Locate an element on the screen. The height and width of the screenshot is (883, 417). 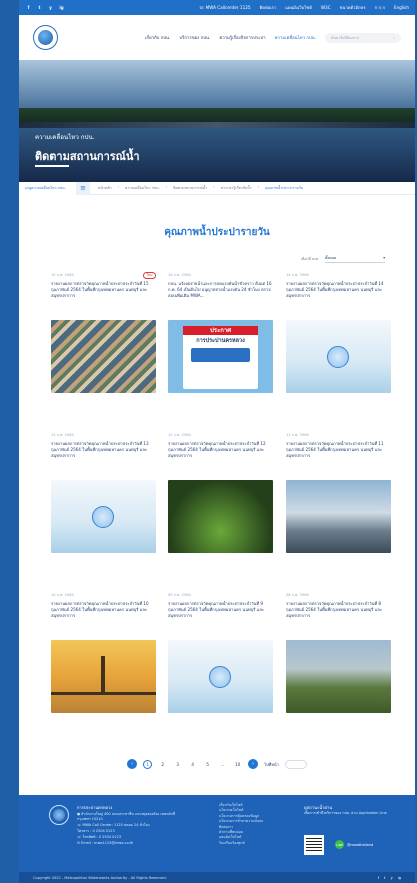
footer-link: ร้องเรียนร้องทุกข์ is located at coordinates (254, 843).